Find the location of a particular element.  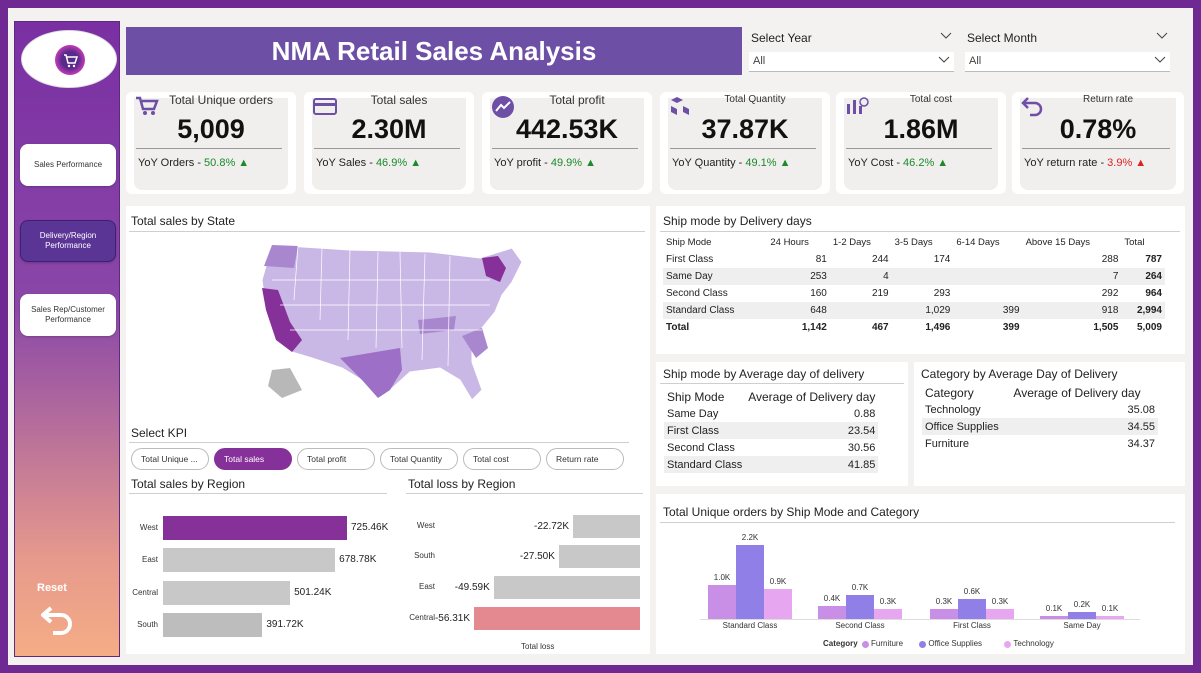

table-cell: 264 is located at coordinates (1143, 276).